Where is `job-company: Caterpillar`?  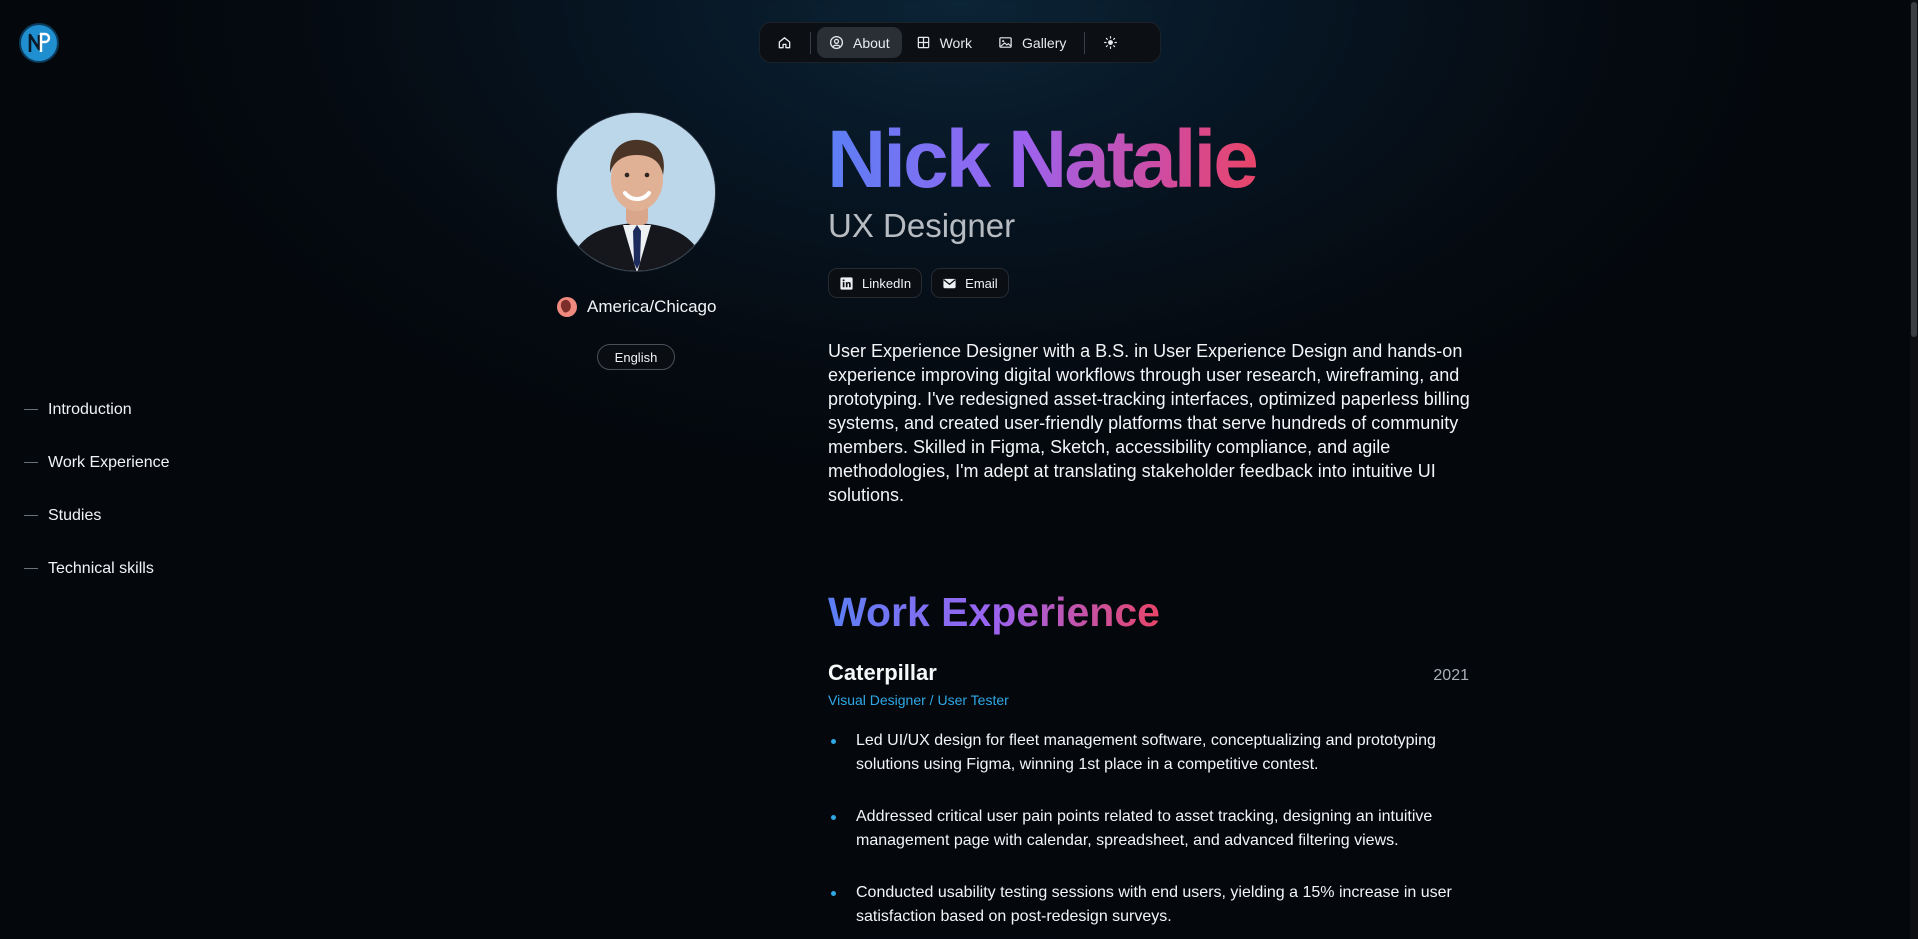
job-company: Caterpillar is located at coordinates (882, 672).